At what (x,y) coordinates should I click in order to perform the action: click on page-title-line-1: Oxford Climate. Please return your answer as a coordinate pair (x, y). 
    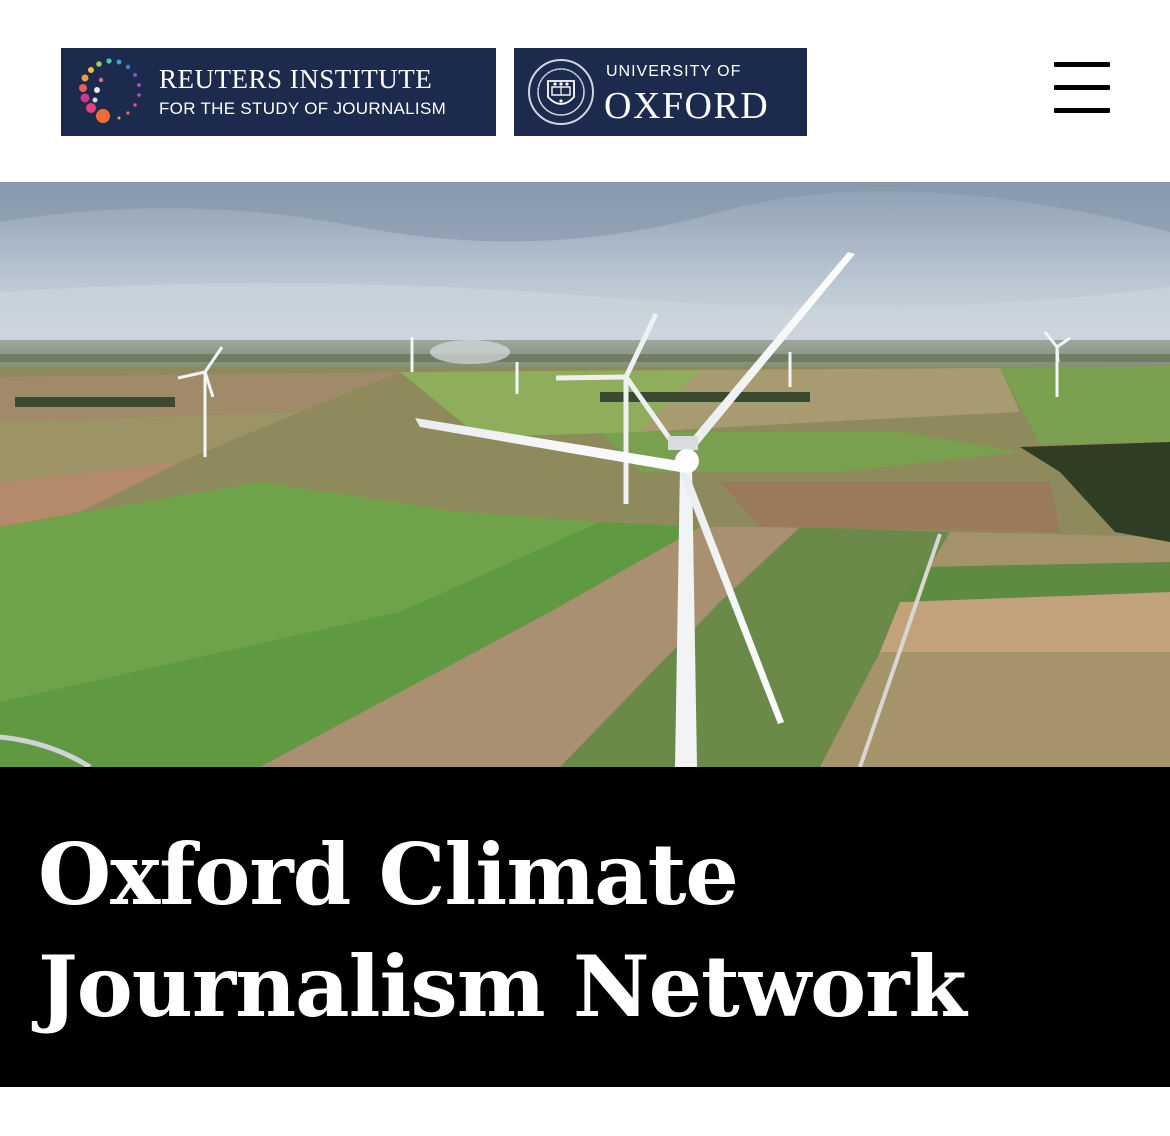
    Looking at the image, I should click on (388, 874).